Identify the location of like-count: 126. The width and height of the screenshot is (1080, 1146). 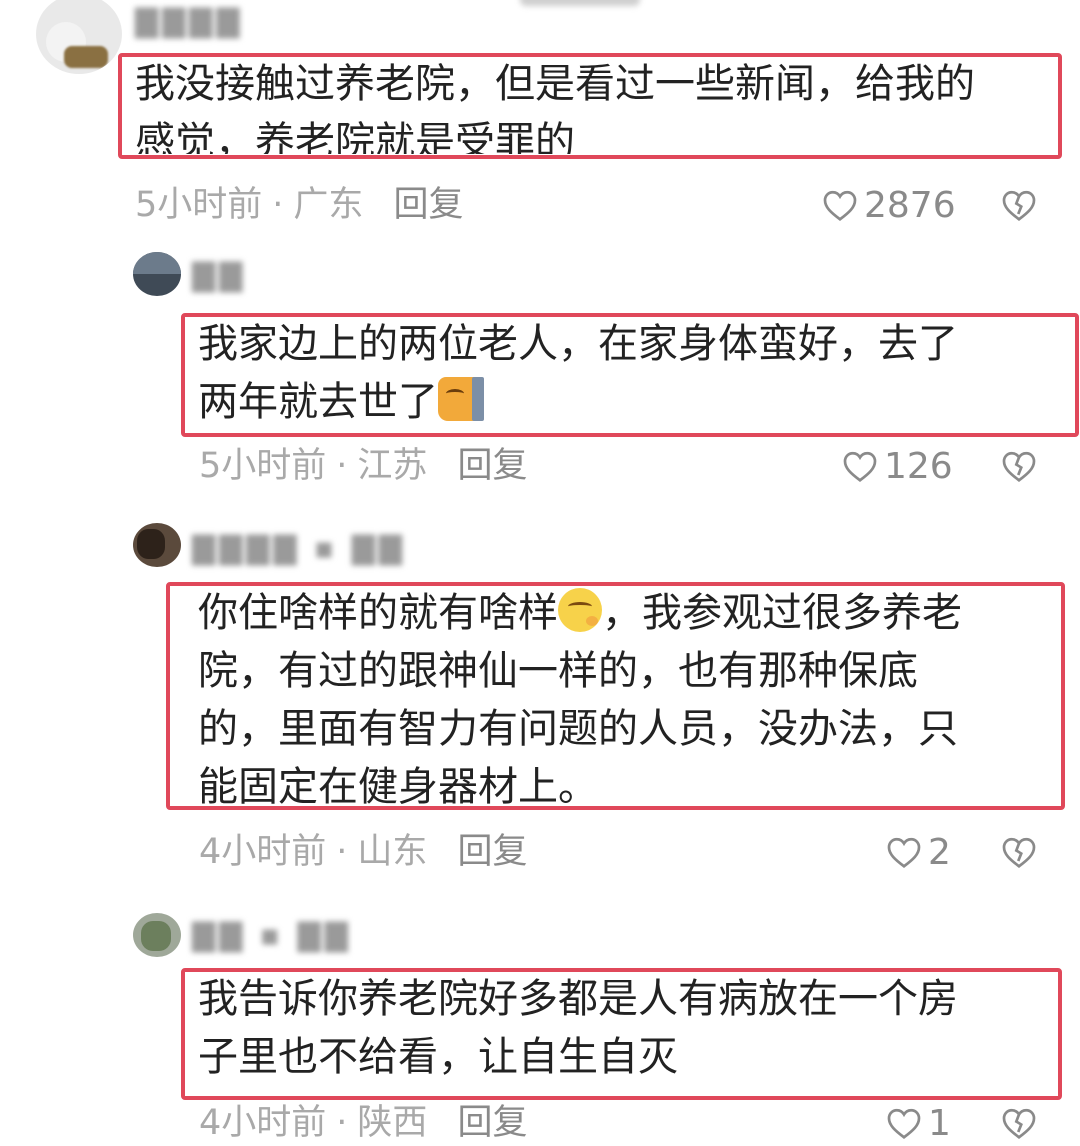
(918, 466).